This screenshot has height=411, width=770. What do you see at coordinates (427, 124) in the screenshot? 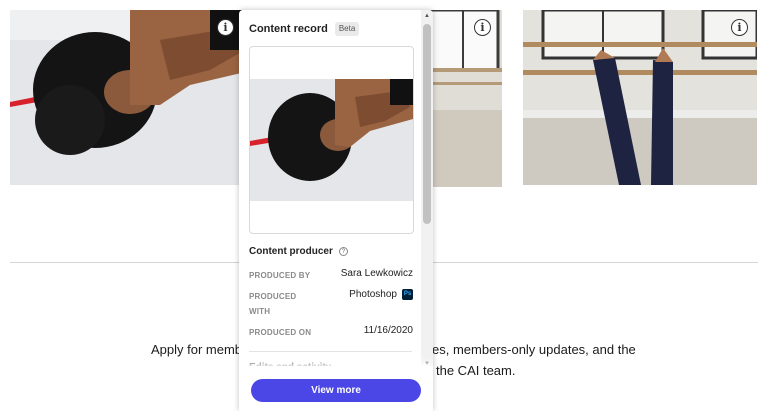
I see `scrollbar-thumb` at bounding box center [427, 124].